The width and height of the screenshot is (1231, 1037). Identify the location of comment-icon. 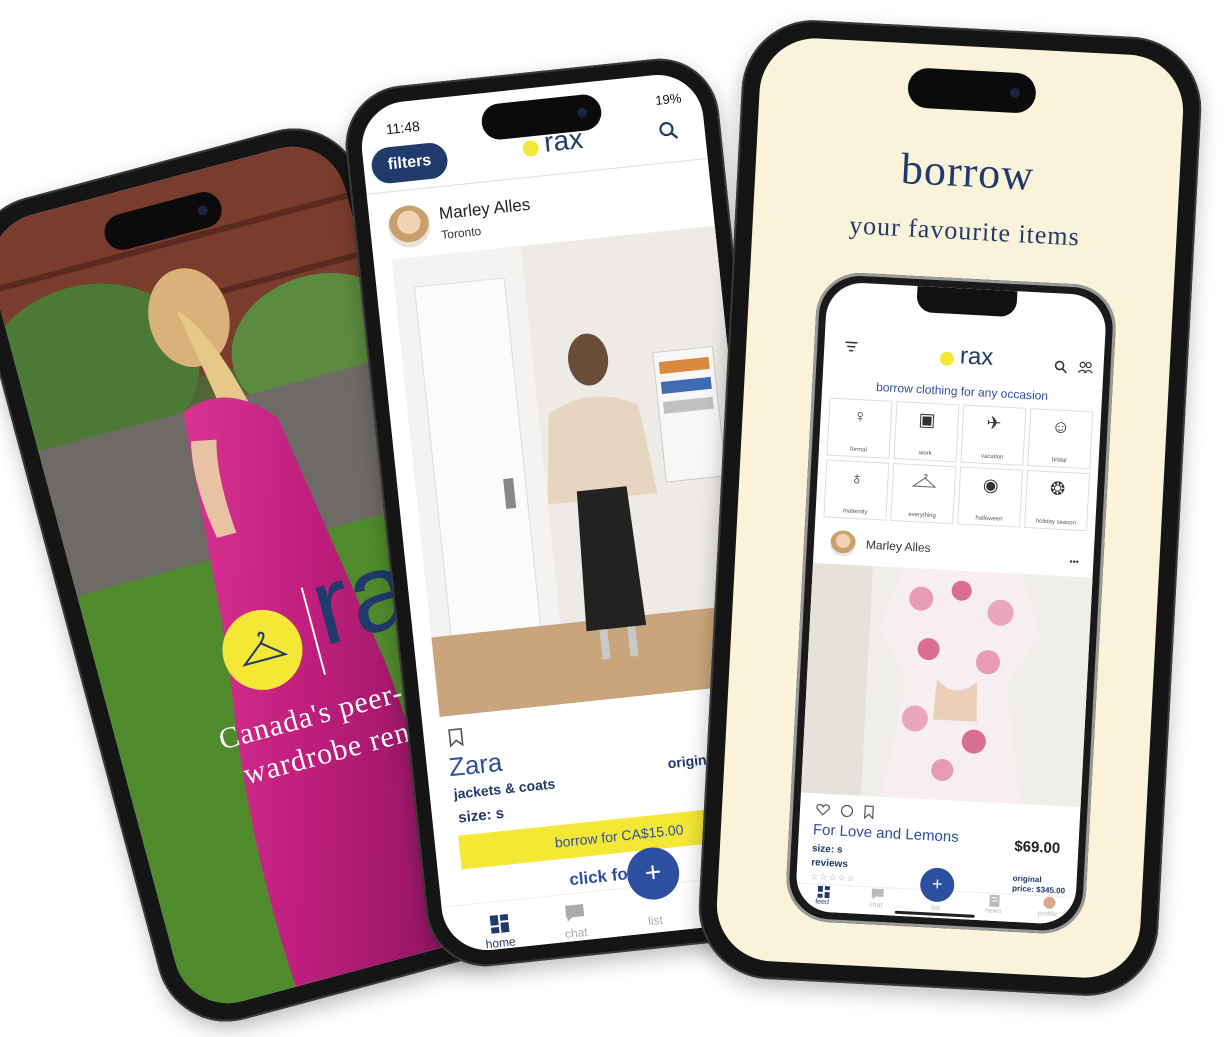
(847, 811).